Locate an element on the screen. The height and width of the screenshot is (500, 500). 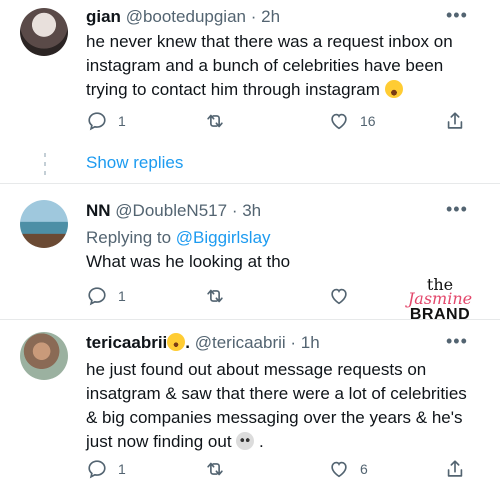
tweet-actions: 1 16 is located at coordinates (281, 122).